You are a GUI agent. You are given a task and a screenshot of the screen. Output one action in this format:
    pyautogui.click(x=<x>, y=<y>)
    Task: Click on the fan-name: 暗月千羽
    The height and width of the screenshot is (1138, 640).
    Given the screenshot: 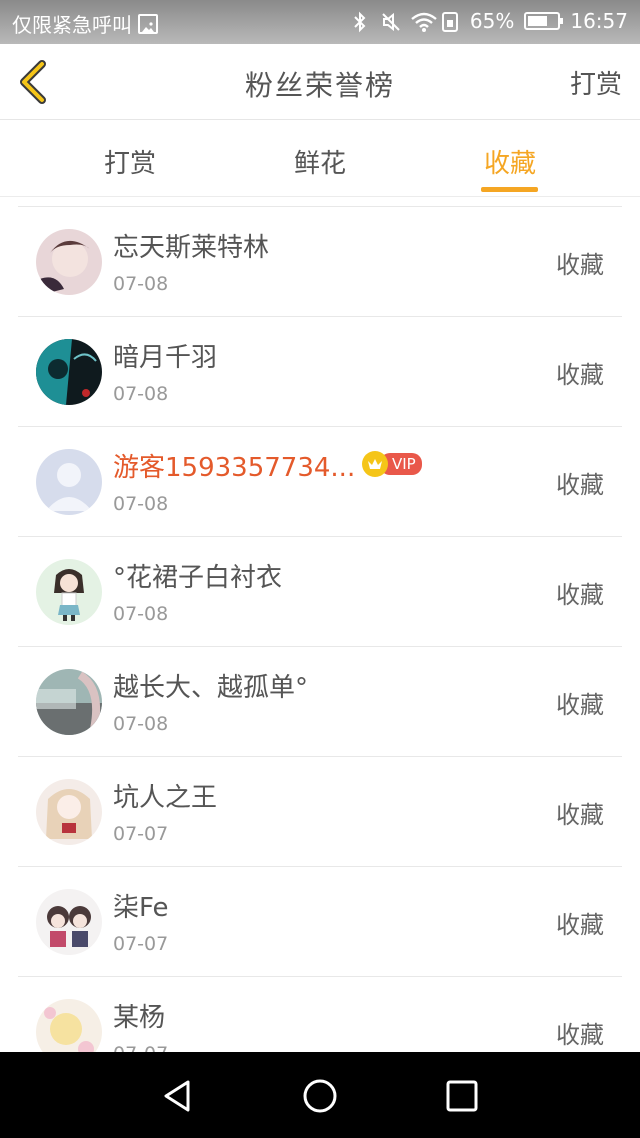 What is the action you would take?
    pyautogui.click(x=165, y=358)
    